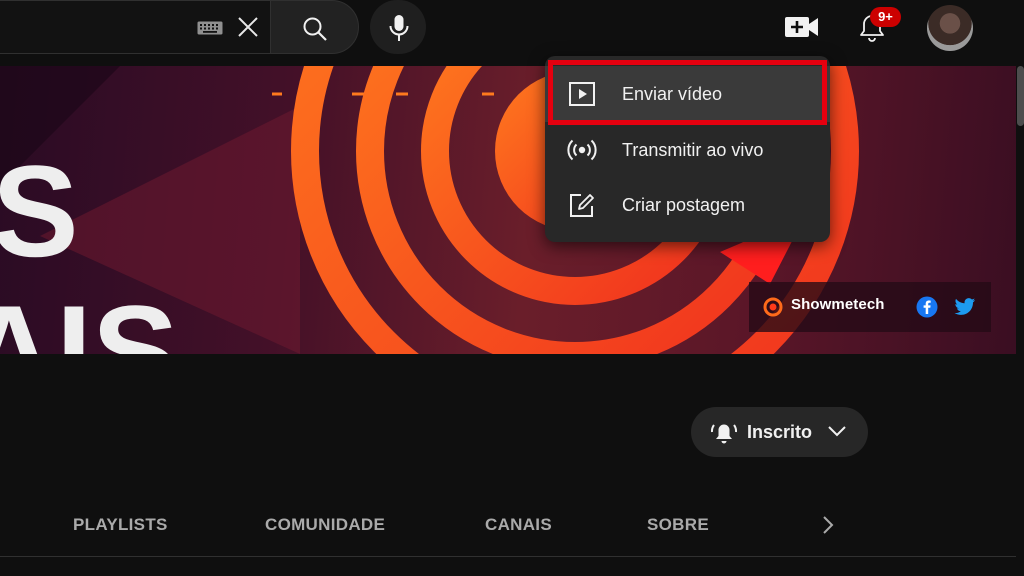 The image size is (1024, 576). What do you see at coordinates (120, 525) in the screenshot?
I see `tab-playlists: PLAYLISTS` at bounding box center [120, 525].